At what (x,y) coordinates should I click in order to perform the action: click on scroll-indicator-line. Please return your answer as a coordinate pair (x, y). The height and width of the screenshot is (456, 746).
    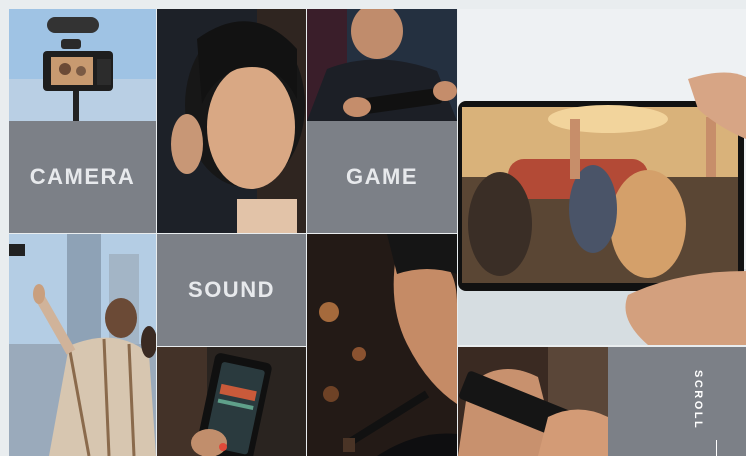
    Looking at the image, I should click on (716, 448).